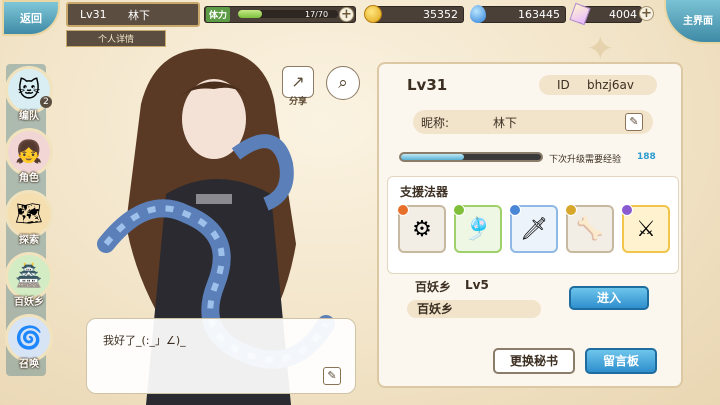 The width and height of the screenshot is (720, 405). What do you see at coordinates (218, 14) in the screenshot?
I see `stamina-label: 体力` at bounding box center [218, 14].